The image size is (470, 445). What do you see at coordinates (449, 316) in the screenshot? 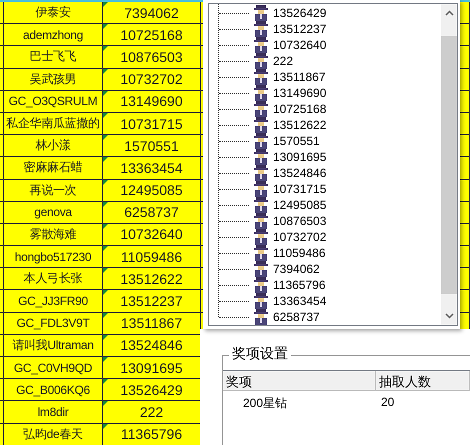
I see `scroll-down-icon` at bounding box center [449, 316].